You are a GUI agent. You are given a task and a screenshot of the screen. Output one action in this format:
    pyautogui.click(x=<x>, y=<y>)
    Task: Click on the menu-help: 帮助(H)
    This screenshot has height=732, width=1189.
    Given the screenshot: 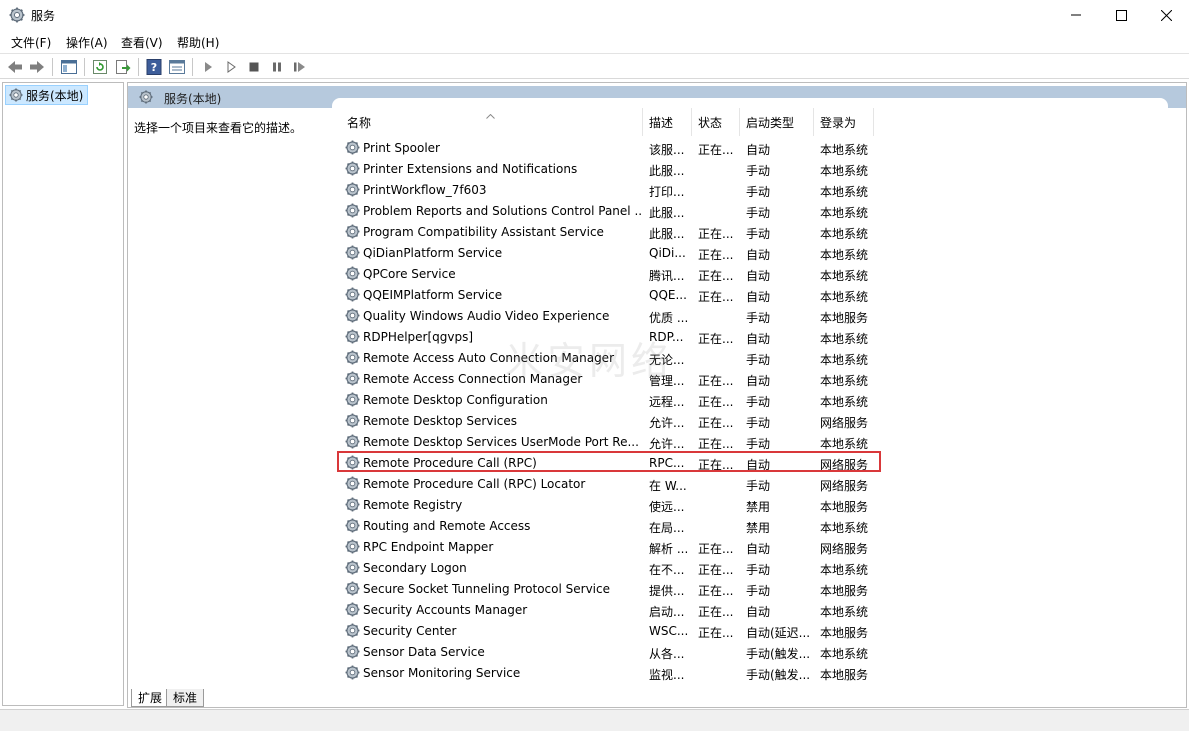 What is the action you would take?
    pyautogui.click(x=198, y=42)
    